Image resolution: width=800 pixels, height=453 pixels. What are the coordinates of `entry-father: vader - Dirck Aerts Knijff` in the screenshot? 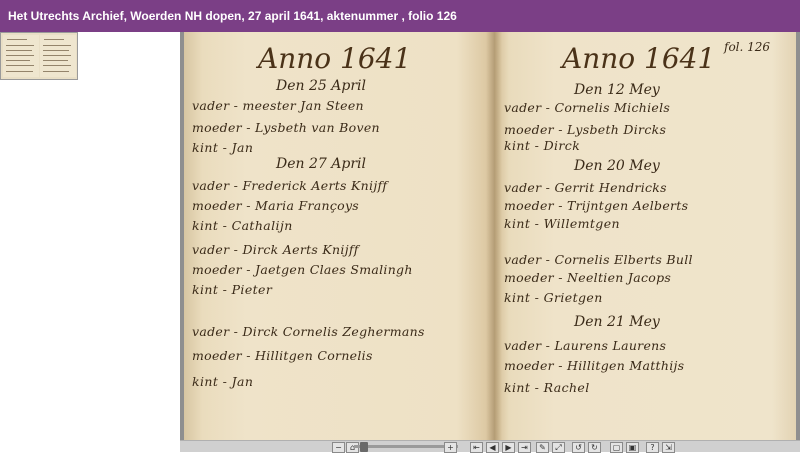 It's located at (275, 249).